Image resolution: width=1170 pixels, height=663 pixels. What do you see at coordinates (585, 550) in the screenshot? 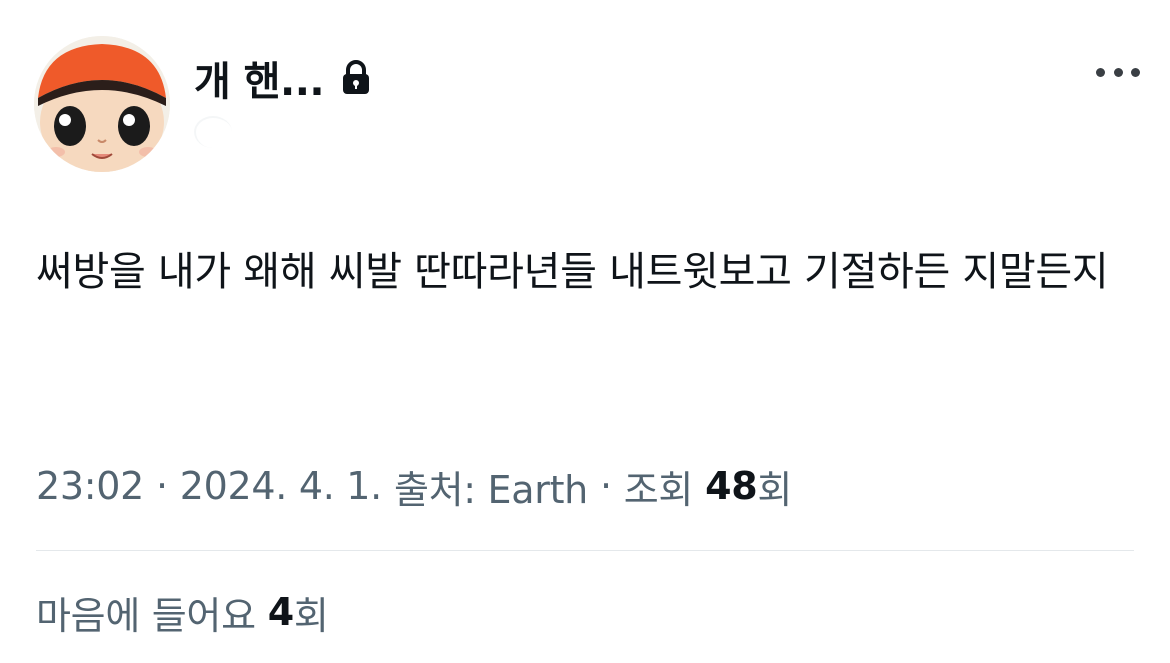
I see `divider` at bounding box center [585, 550].